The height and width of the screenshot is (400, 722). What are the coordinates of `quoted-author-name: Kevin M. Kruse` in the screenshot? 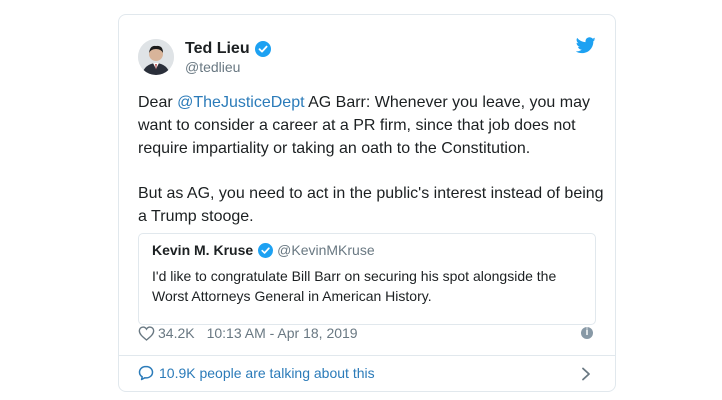 It's located at (203, 250).